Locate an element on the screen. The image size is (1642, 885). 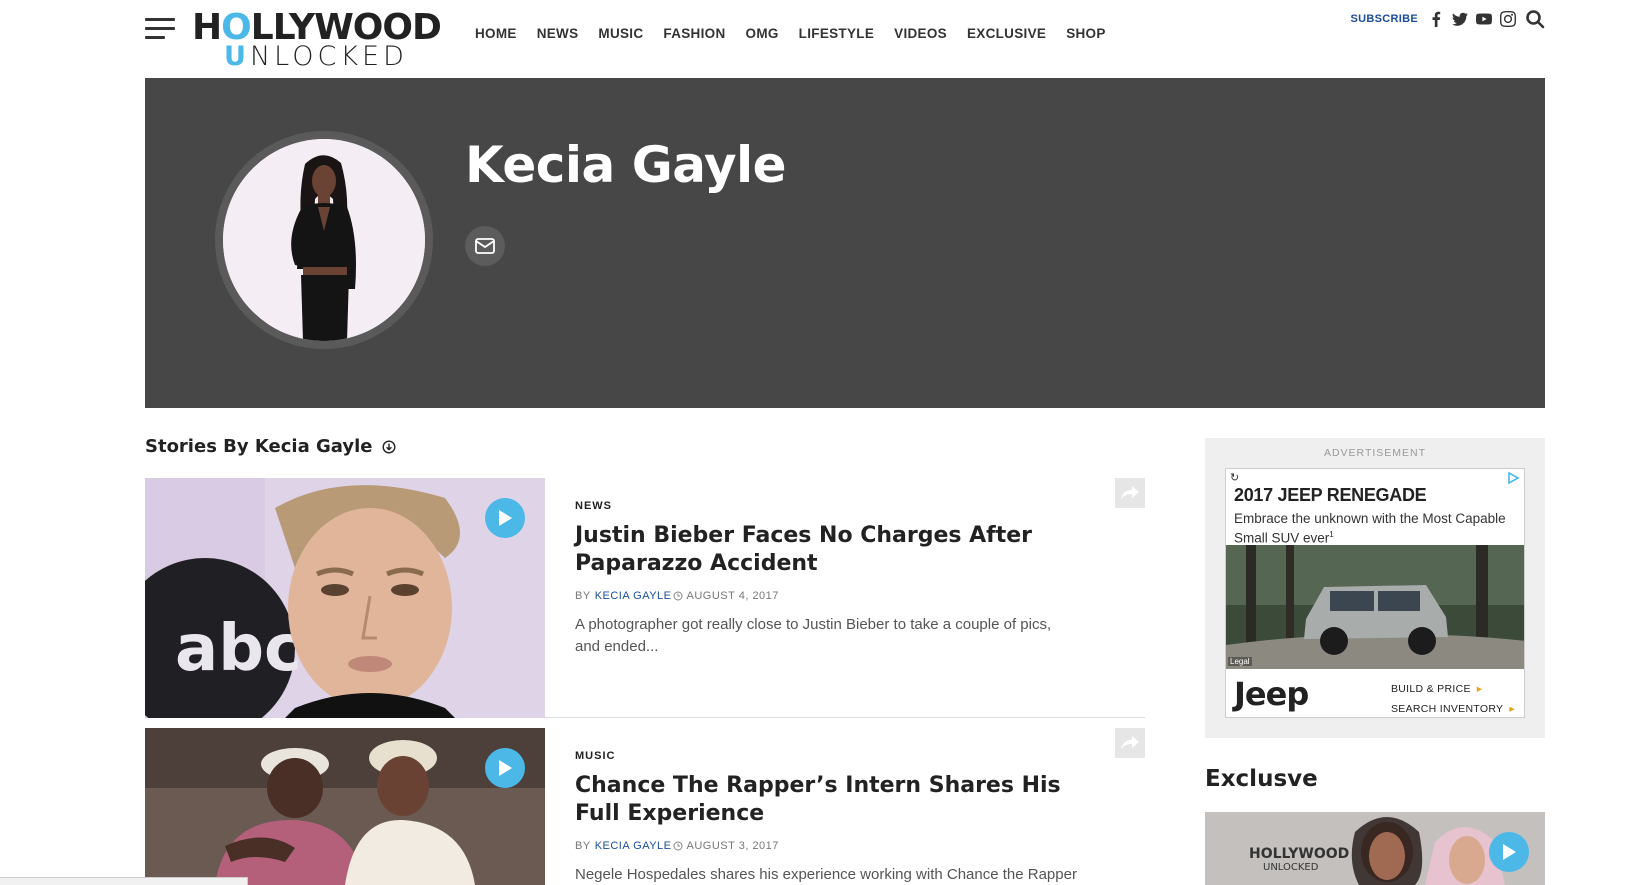
ad-title: 2017 JEEP RENEGADE is located at coordinates (1330, 495).